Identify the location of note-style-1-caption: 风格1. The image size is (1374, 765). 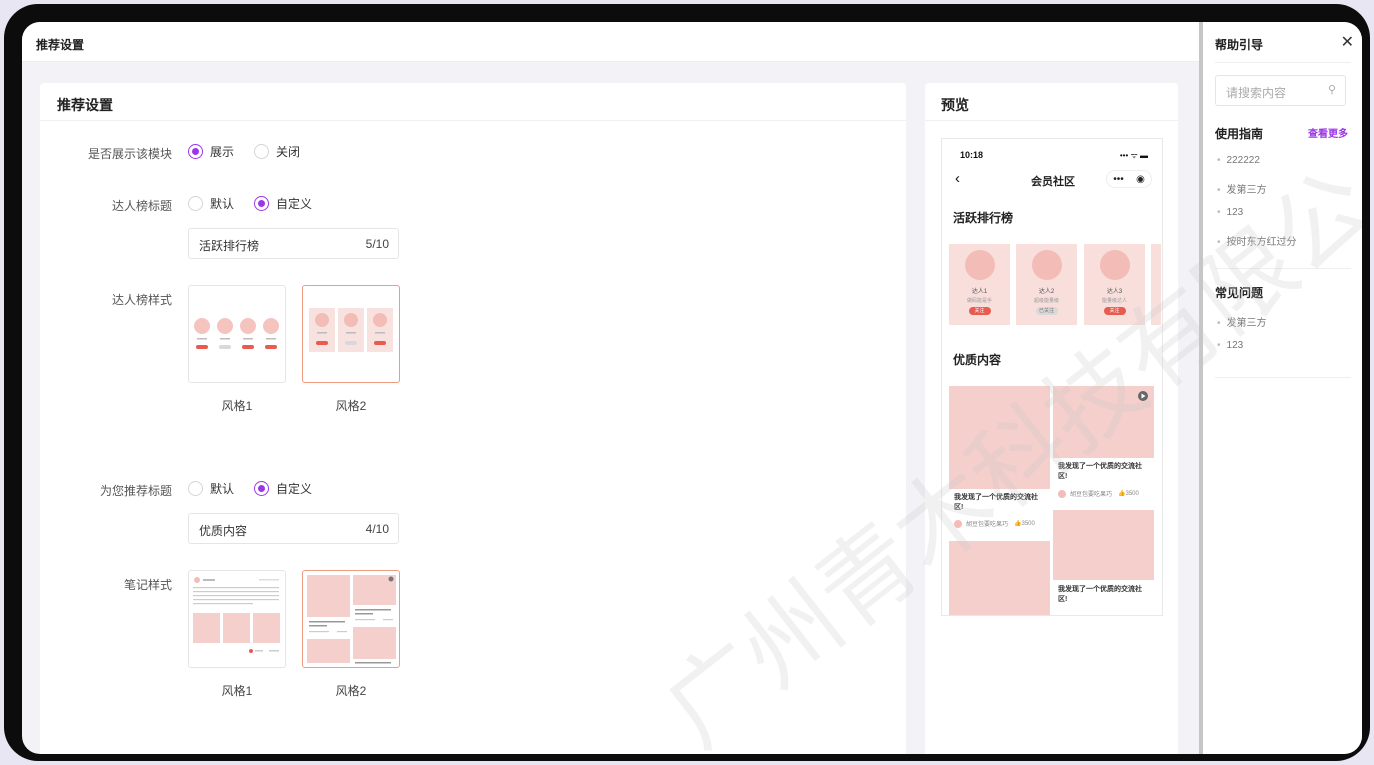
(237, 691).